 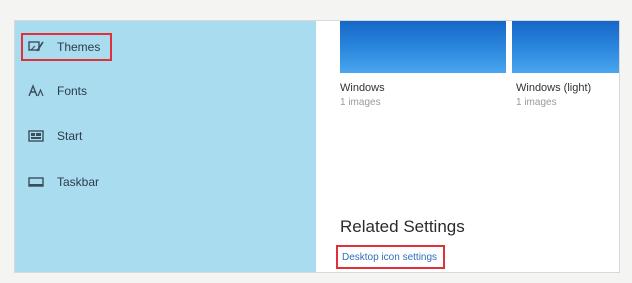 What do you see at coordinates (362, 88) in the screenshot?
I see `theme-name: Windows` at bounding box center [362, 88].